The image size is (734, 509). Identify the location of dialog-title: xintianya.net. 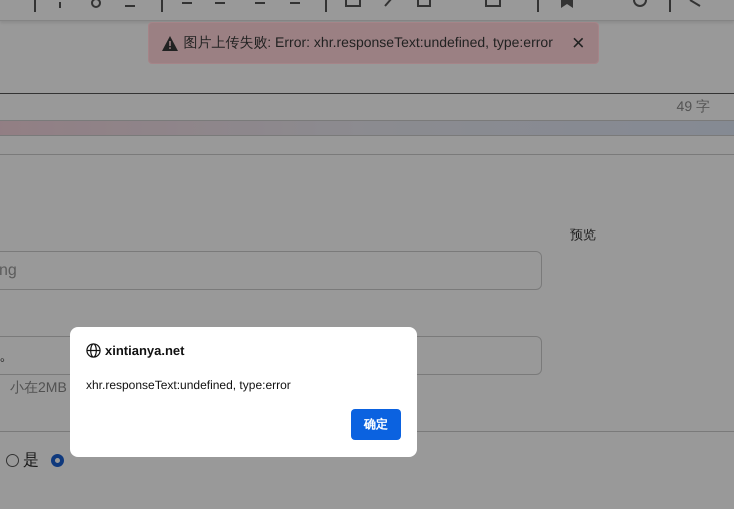
(144, 350).